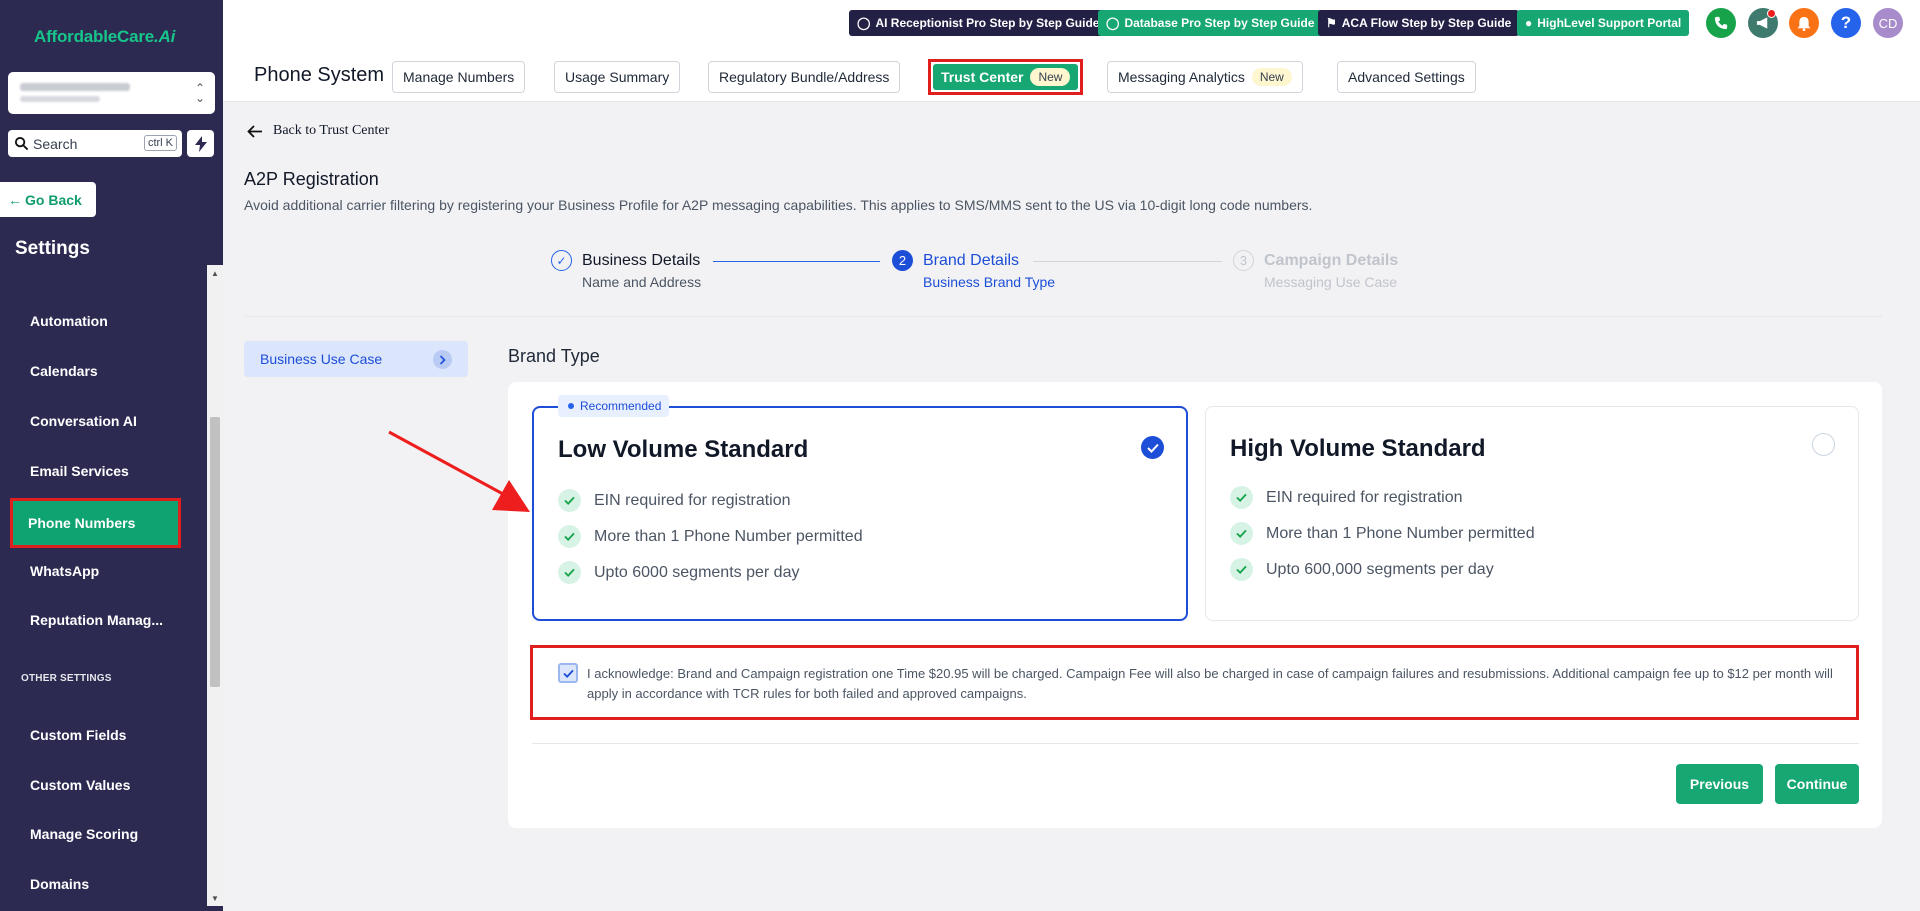 The image size is (1920, 911). What do you see at coordinates (64, 371) in the screenshot?
I see `sidebar-item-calendars: Calendars` at bounding box center [64, 371].